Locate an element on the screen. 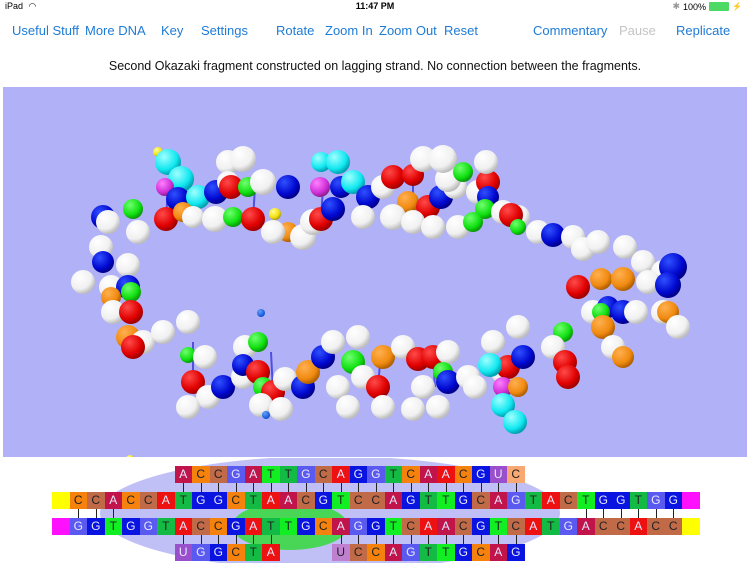  pause-button: Pause is located at coordinates (637, 30).